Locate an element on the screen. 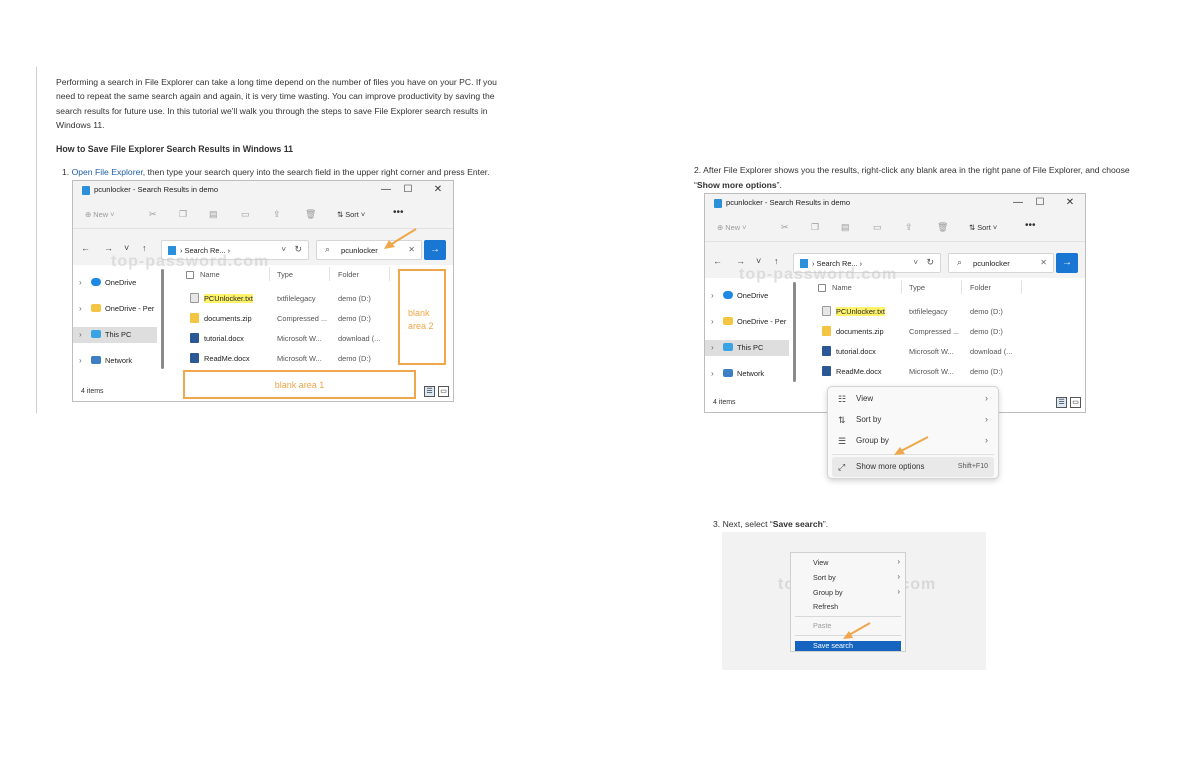 Image resolution: width=1200 pixels, height=771 pixels. show-more-options-icon: ⤢ is located at coordinates (842, 467).